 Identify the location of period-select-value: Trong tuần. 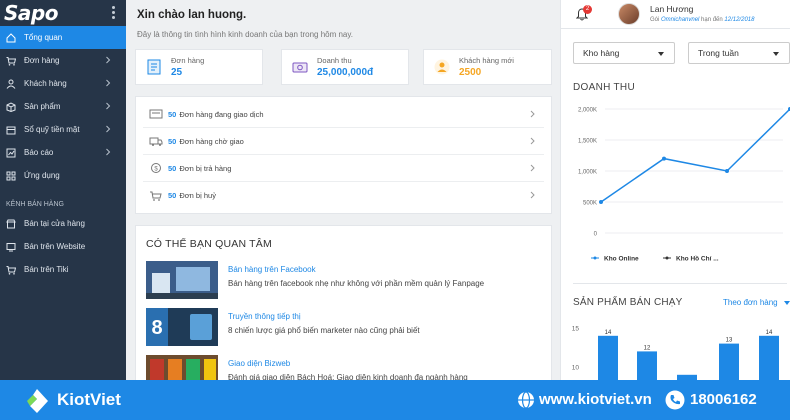
(718, 53).